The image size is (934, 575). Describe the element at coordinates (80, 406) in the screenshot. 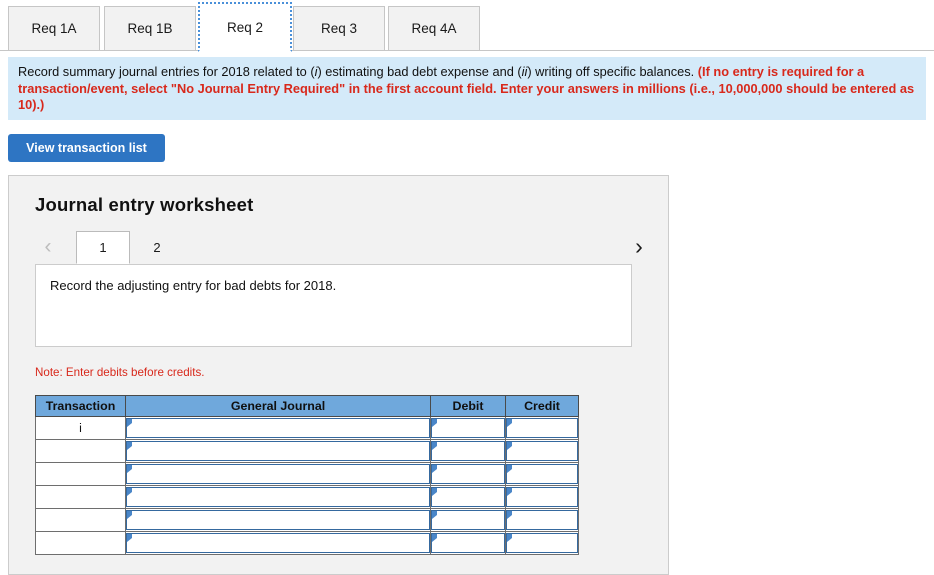

I see `column-header-transaction: Transaction` at that location.